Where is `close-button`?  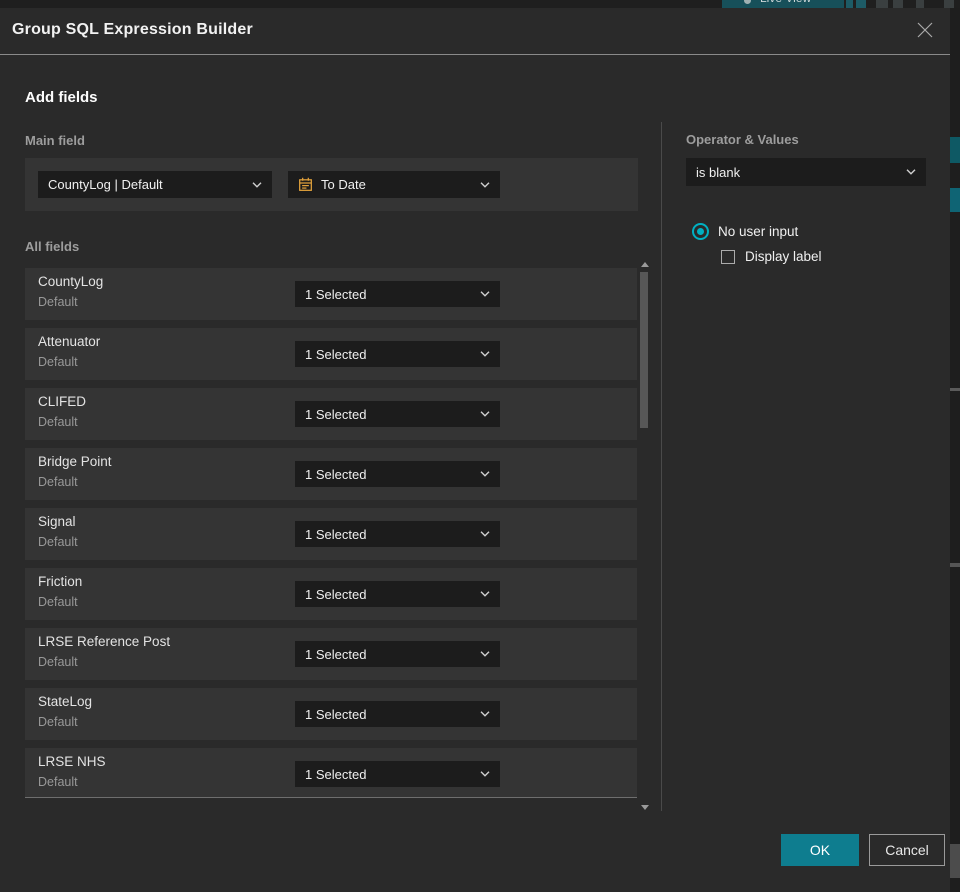
close-button is located at coordinates (925, 31).